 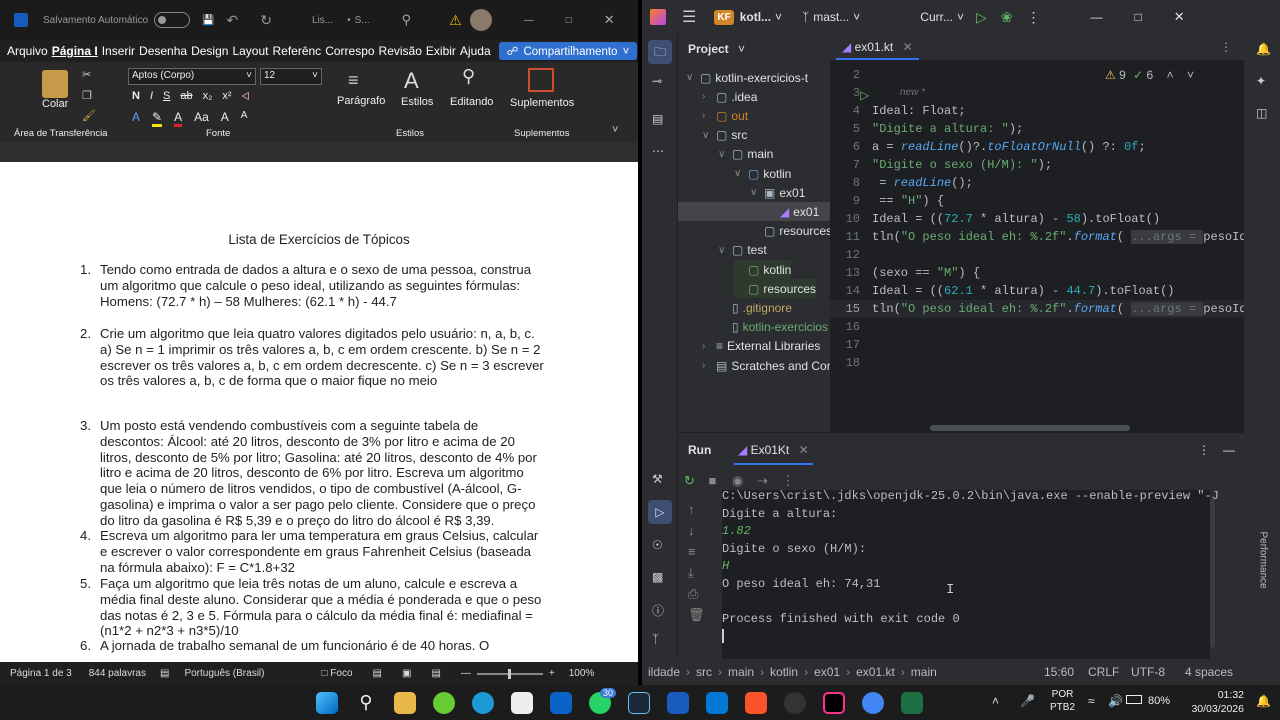 I want to click on project-tool-icon: 🗀, so click(x=660, y=52).